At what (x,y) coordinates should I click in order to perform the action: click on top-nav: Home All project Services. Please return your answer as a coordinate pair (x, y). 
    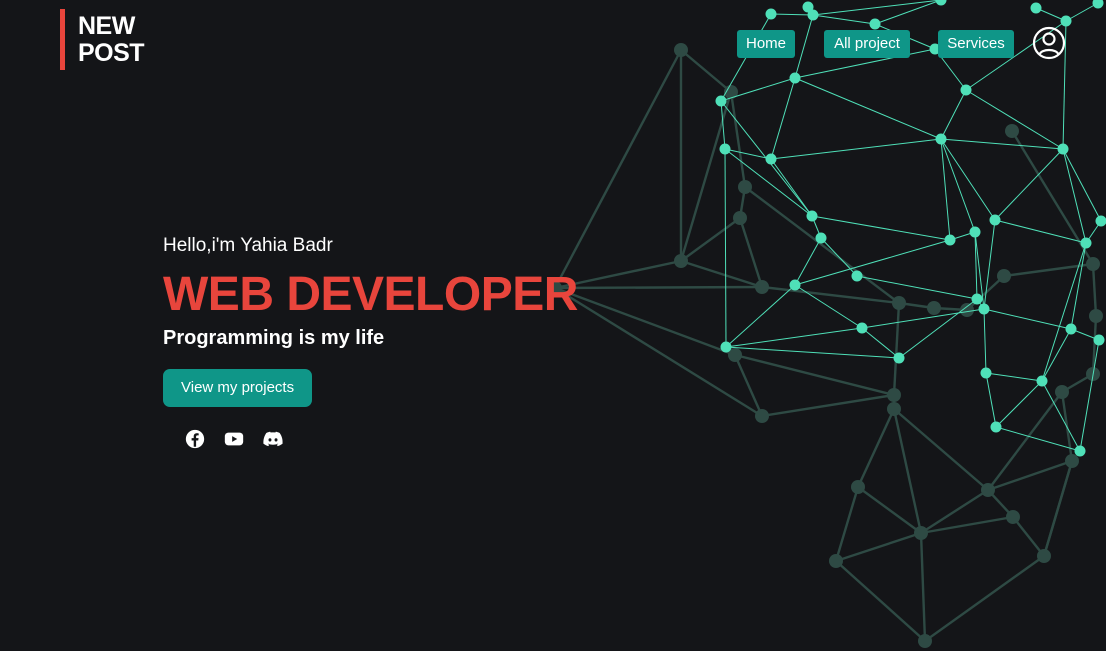
    Looking at the image, I should click on (553, 44).